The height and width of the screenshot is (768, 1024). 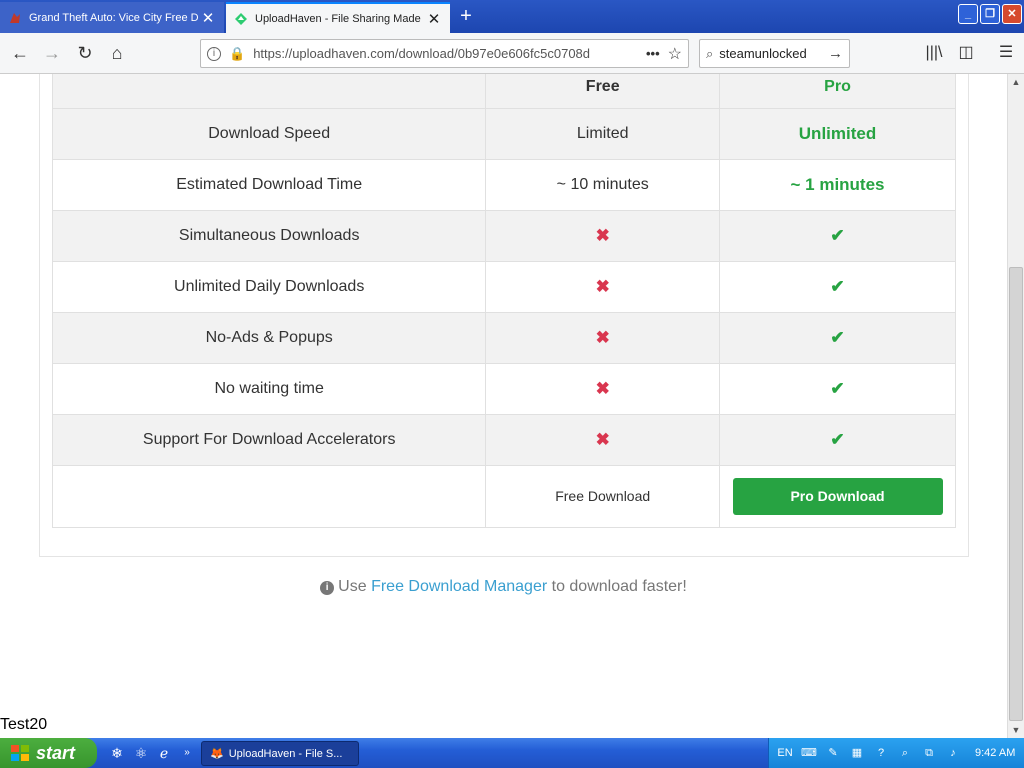 I want to click on home-icon: ⌂, so click(x=117, y=53).